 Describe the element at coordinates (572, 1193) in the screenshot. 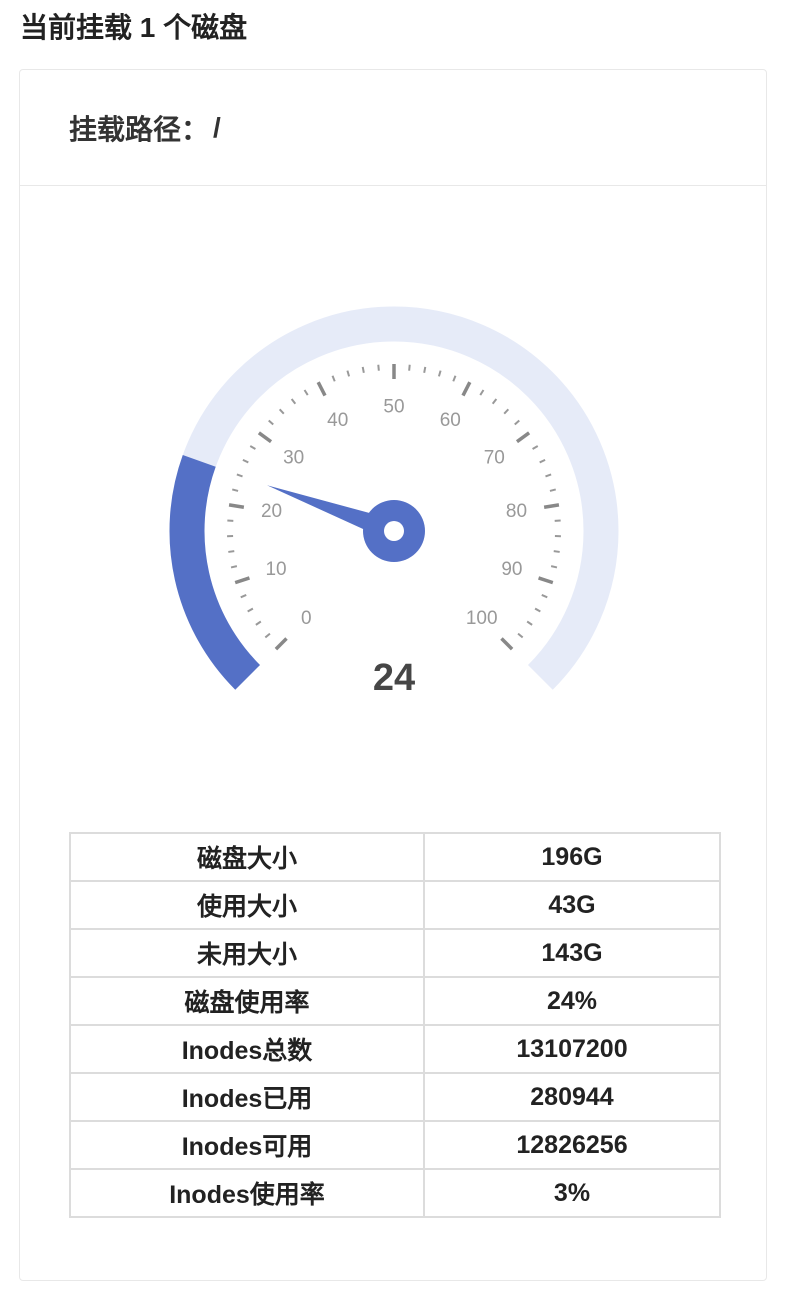

I see `stats-value: 3%` at that location.